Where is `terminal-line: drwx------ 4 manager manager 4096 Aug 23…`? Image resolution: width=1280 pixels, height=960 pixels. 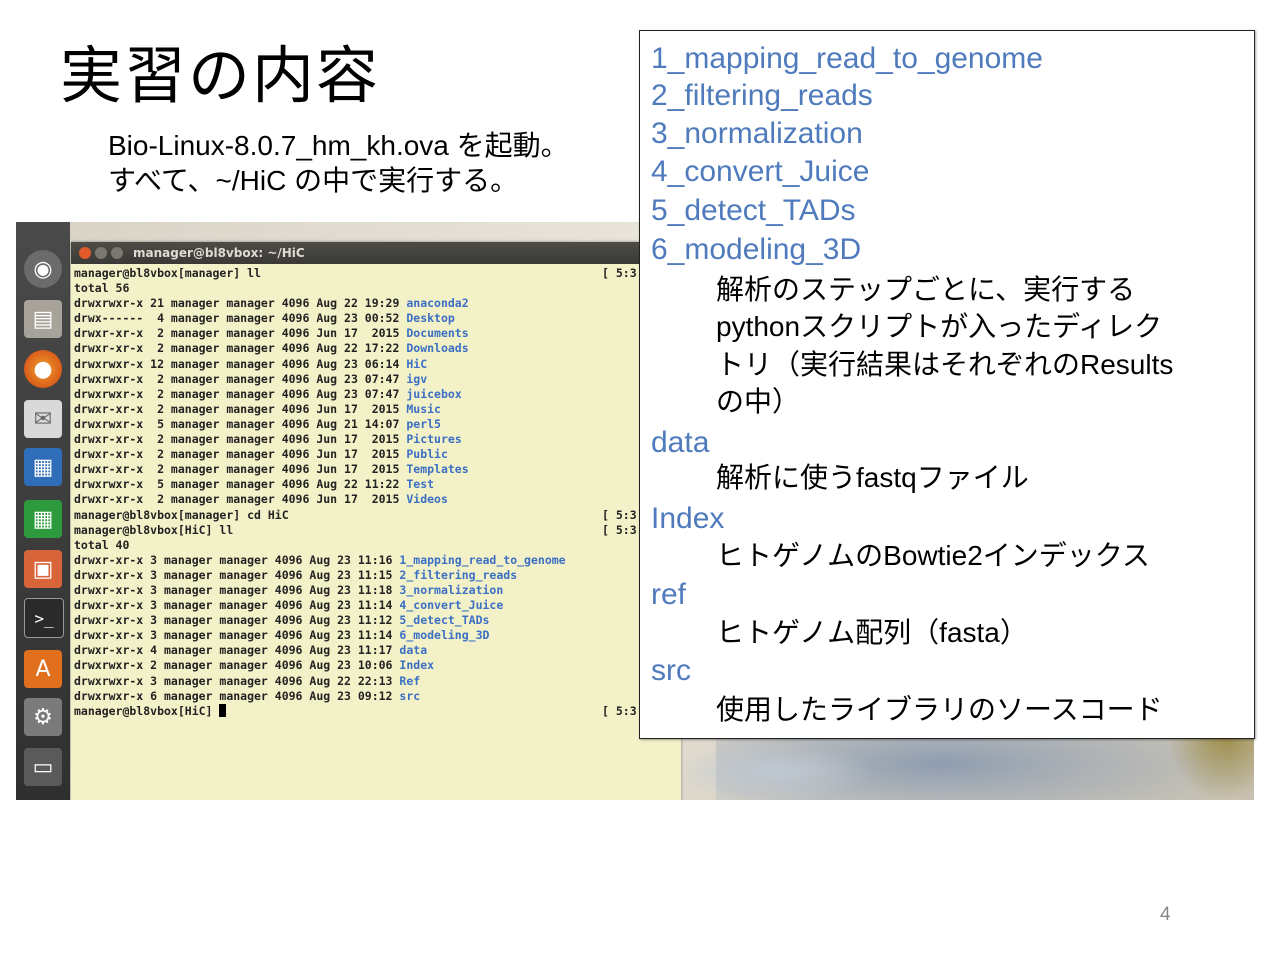 terminal-line: drwx------ 4 manager manager 4096 Aug 23… is located at coordinates (376, 318).